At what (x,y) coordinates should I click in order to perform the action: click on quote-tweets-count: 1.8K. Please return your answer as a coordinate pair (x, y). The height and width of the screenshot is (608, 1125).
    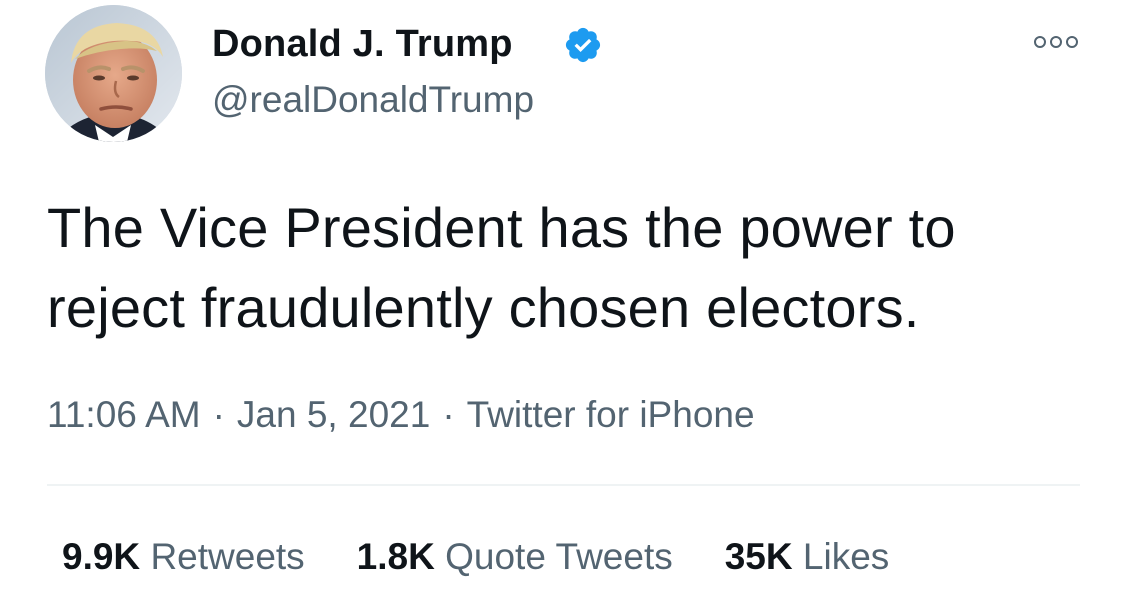
    Looking at the image, I should click on (395, 556).